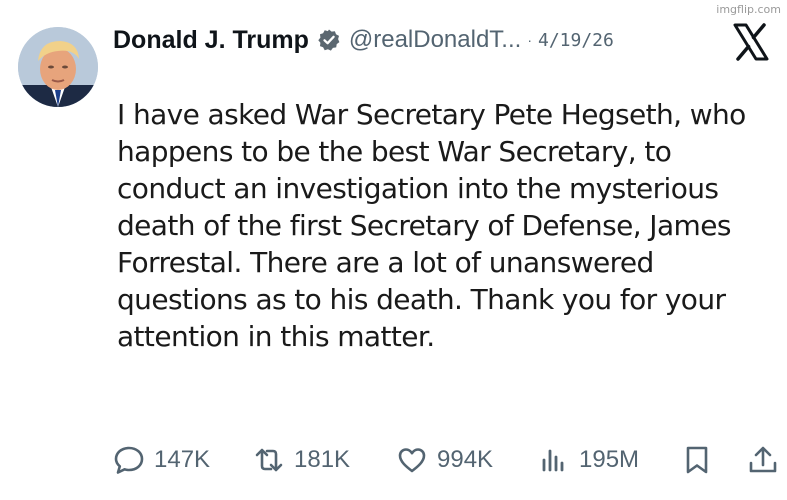 Image resolution: width=787 pixels, height=500 pixels. I want to click on like-count: 994K, so click(465, 459).